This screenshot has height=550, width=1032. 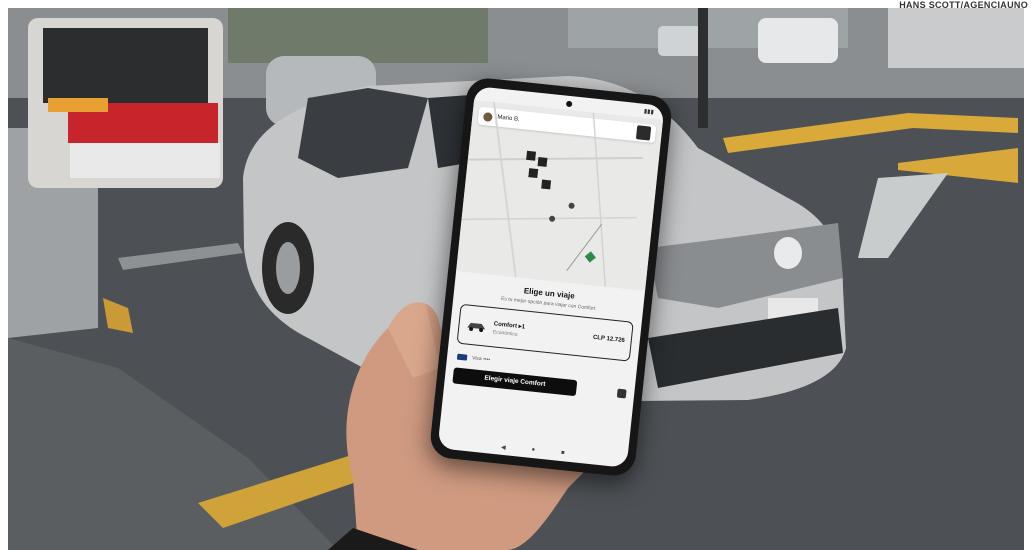 I want to click on choose-ride-button: Elegir viaje Comfort, so click(x=515, y=382).